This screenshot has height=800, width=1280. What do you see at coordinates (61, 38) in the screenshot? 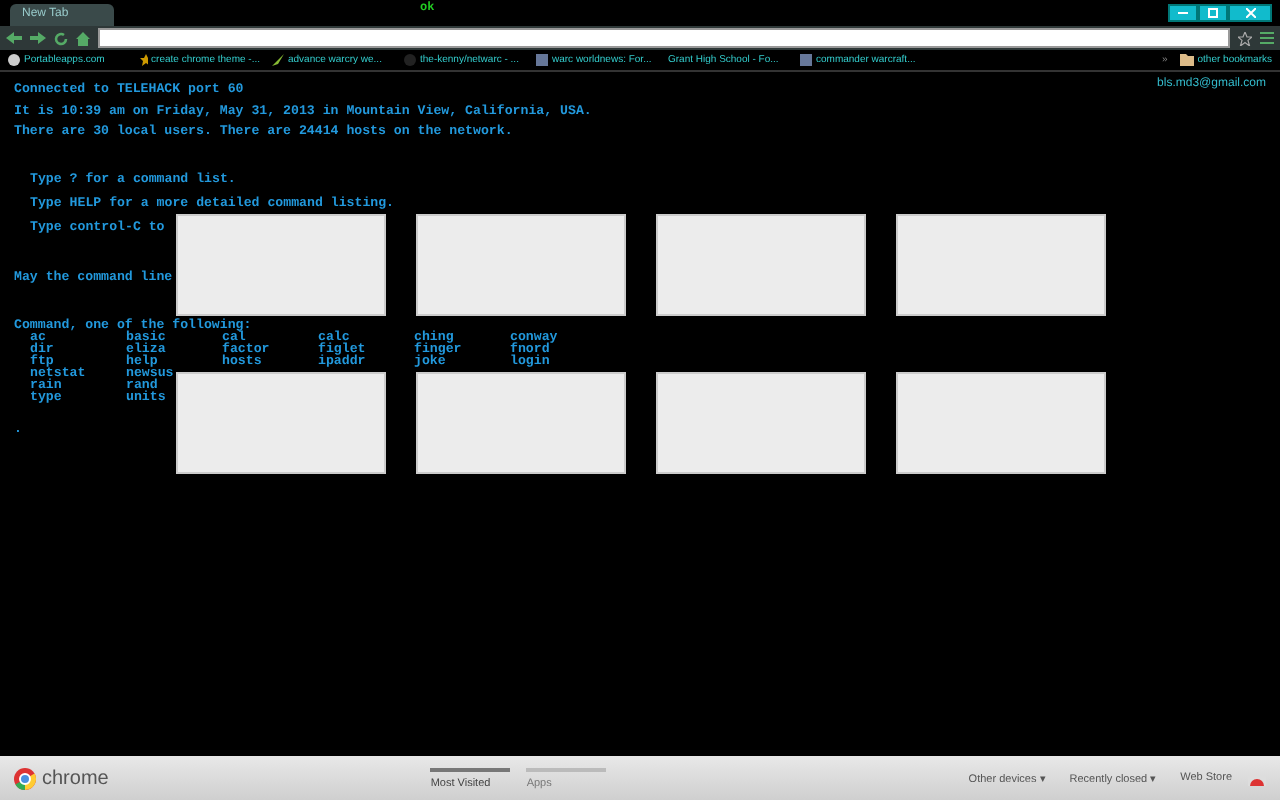
I see `reload-icon` at bounding box center [61, 38].